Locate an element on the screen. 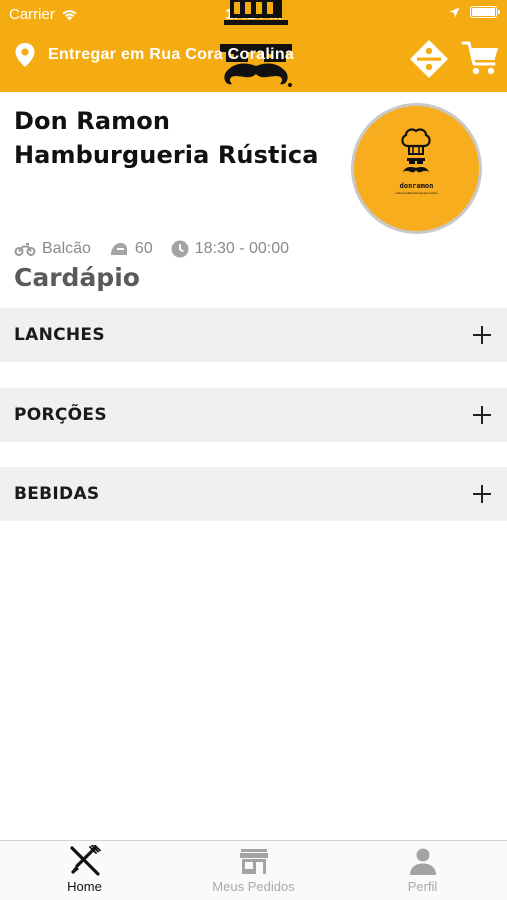  cart-icon is located at coordinates (481, 58).